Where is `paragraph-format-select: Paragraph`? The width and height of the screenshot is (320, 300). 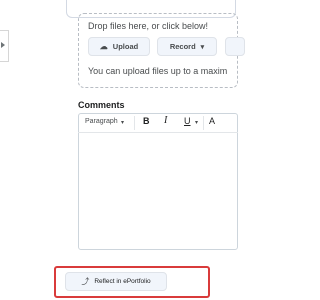 paragraph-format-select: Paragraph is located at coordinates (101, 121).